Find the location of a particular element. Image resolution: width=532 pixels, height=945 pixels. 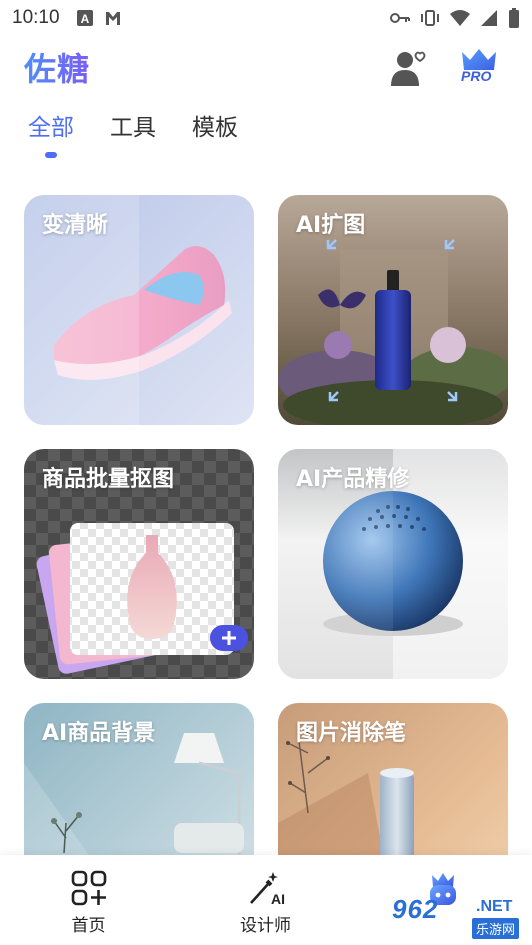

watermark-brand: 962 is located at coordinates (415, 909).